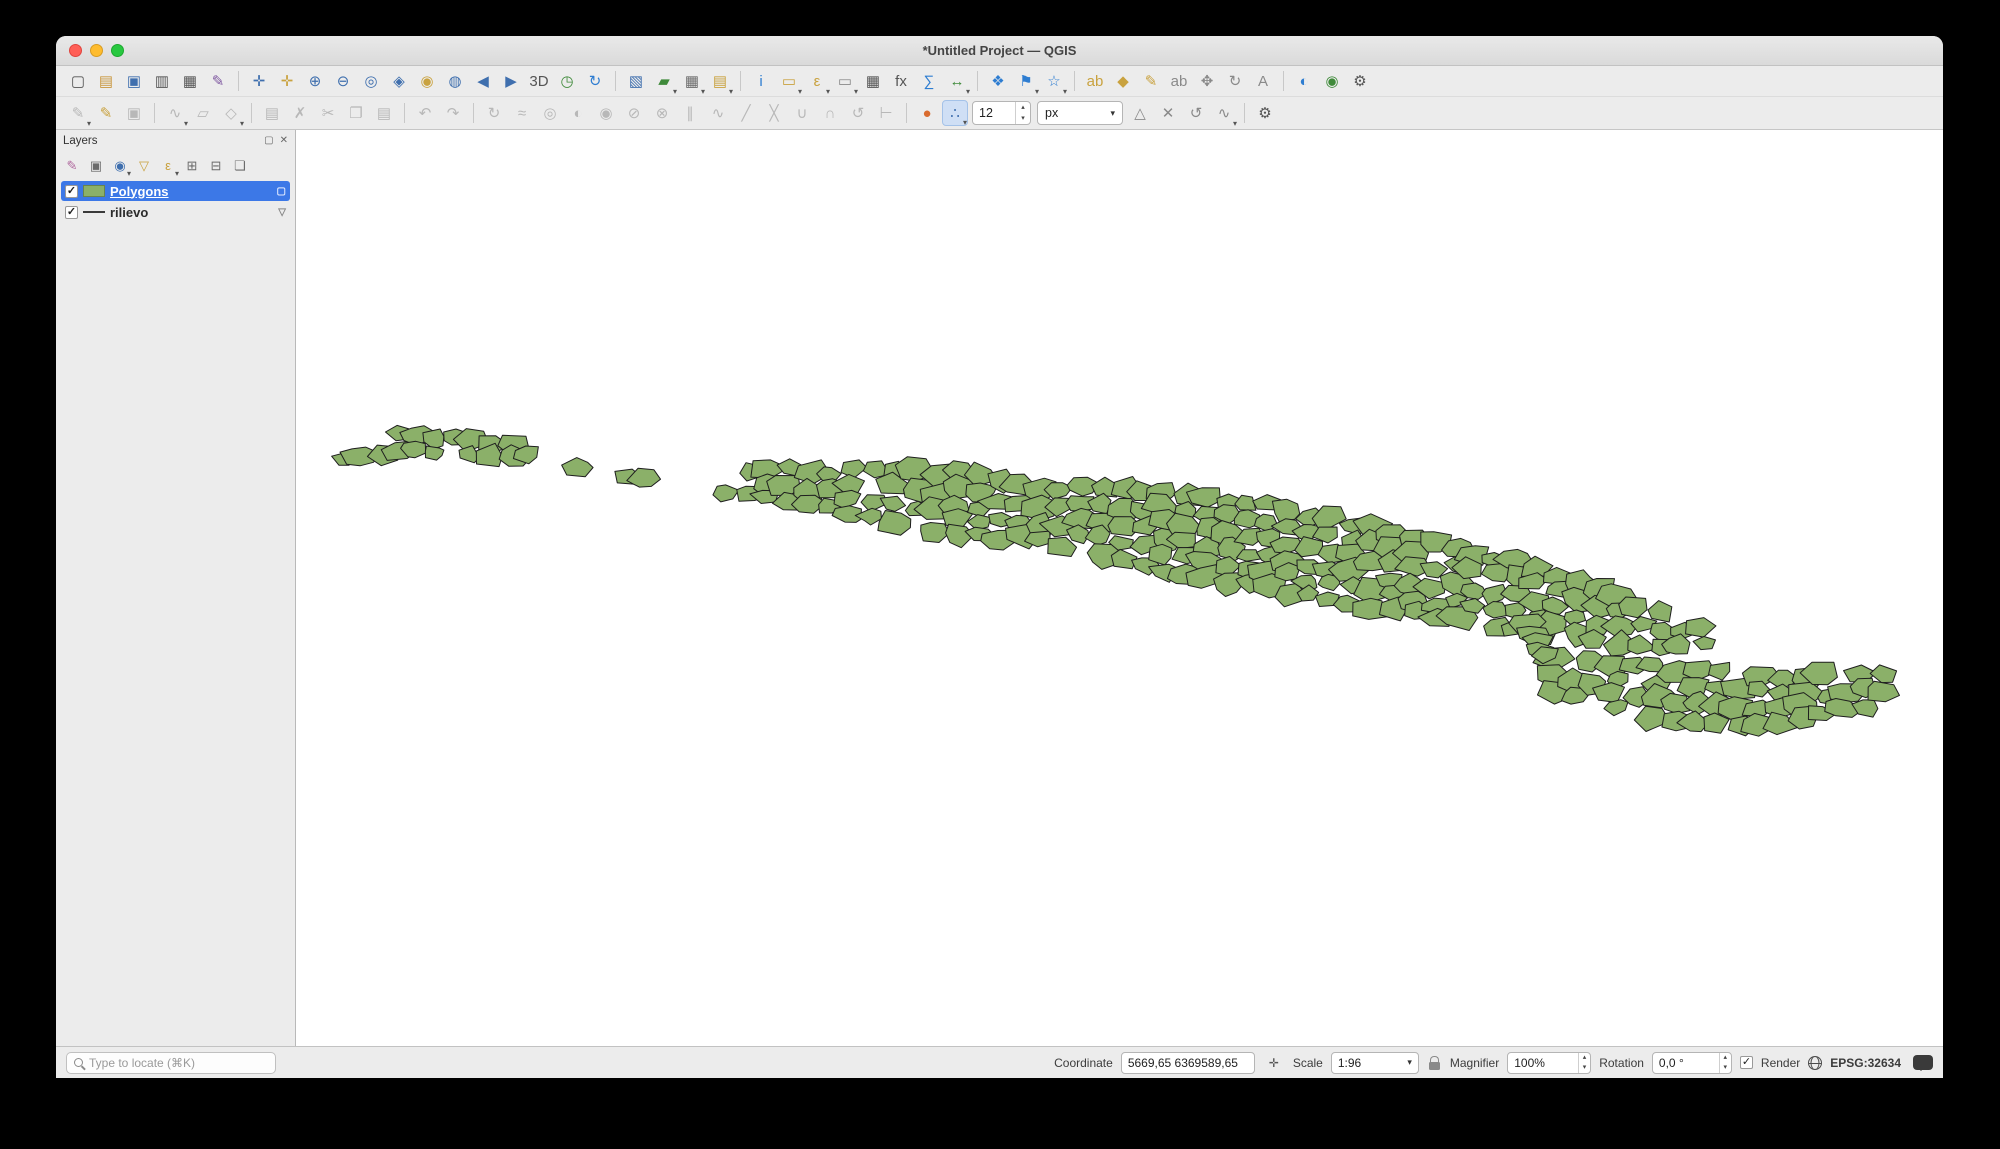 This screenshot has width=2000, height=1149. Describe the element at coordinates (1746, 1062) in the screenshot. I see `render-checkbox: ✓` at that location.